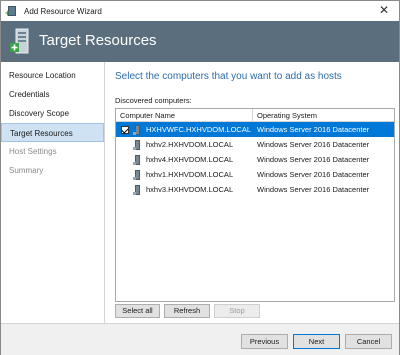  Describe the element at coordinates (52, 132) in the screenshot. I see `nav-item-target-resources: Target Resources` at that location.